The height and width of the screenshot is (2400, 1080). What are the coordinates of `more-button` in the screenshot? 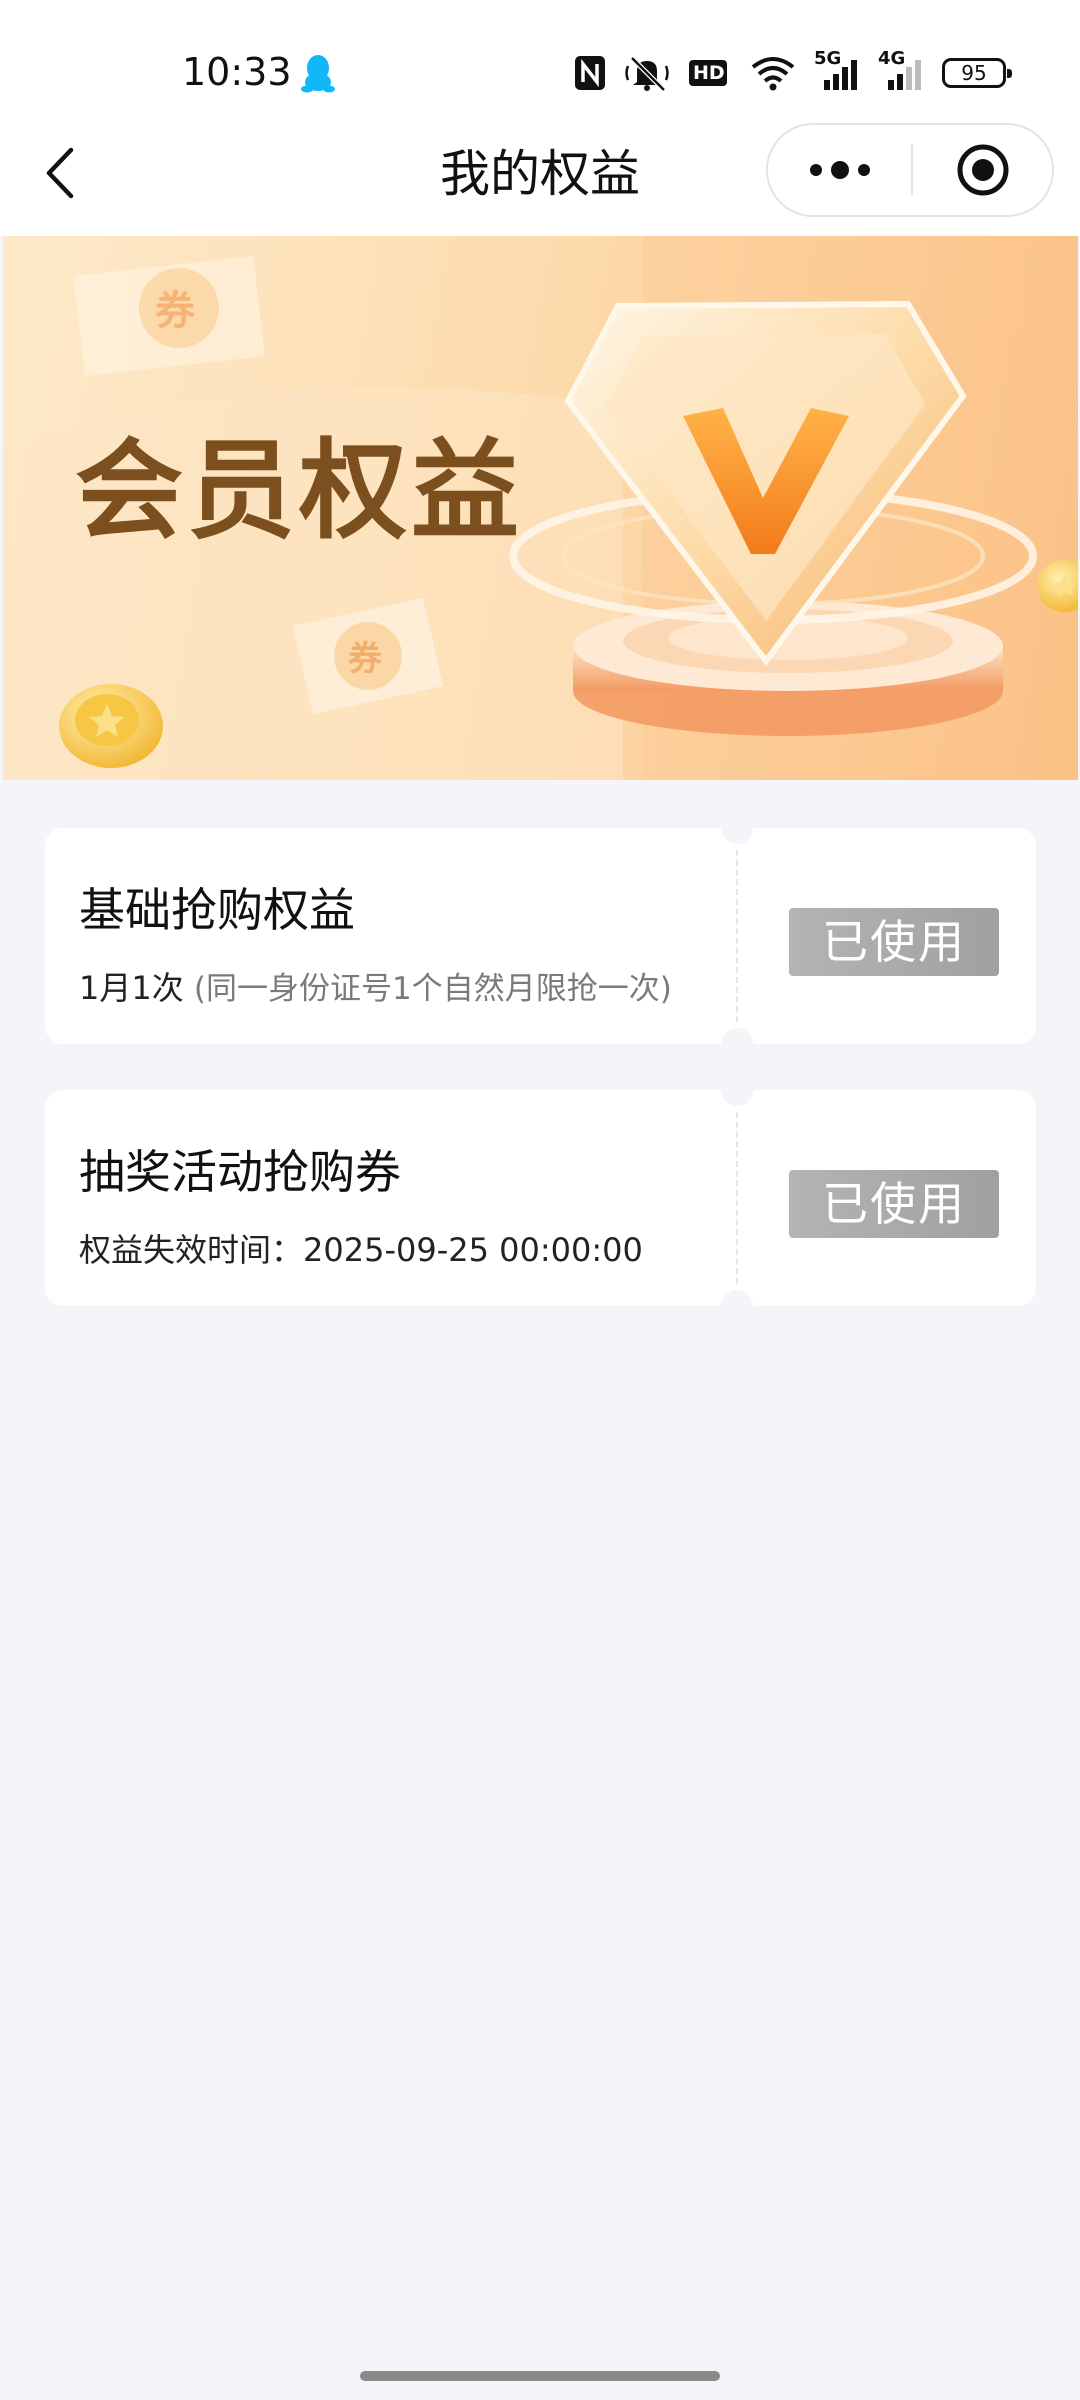 It's located at (839, 170).